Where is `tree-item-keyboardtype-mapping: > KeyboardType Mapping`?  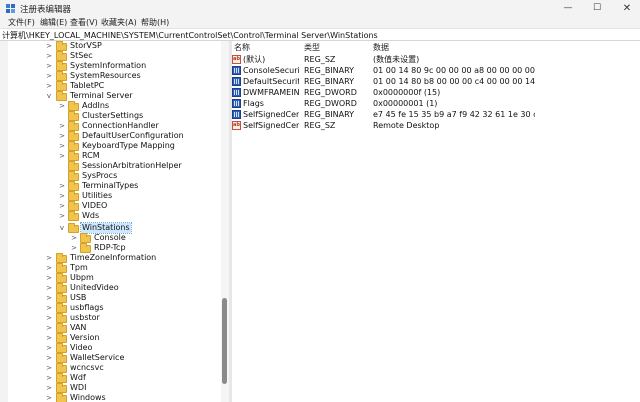 tree-item-keyboardtype-mapping: > KeyboardType Mapping is located at coordinates (114, 146).